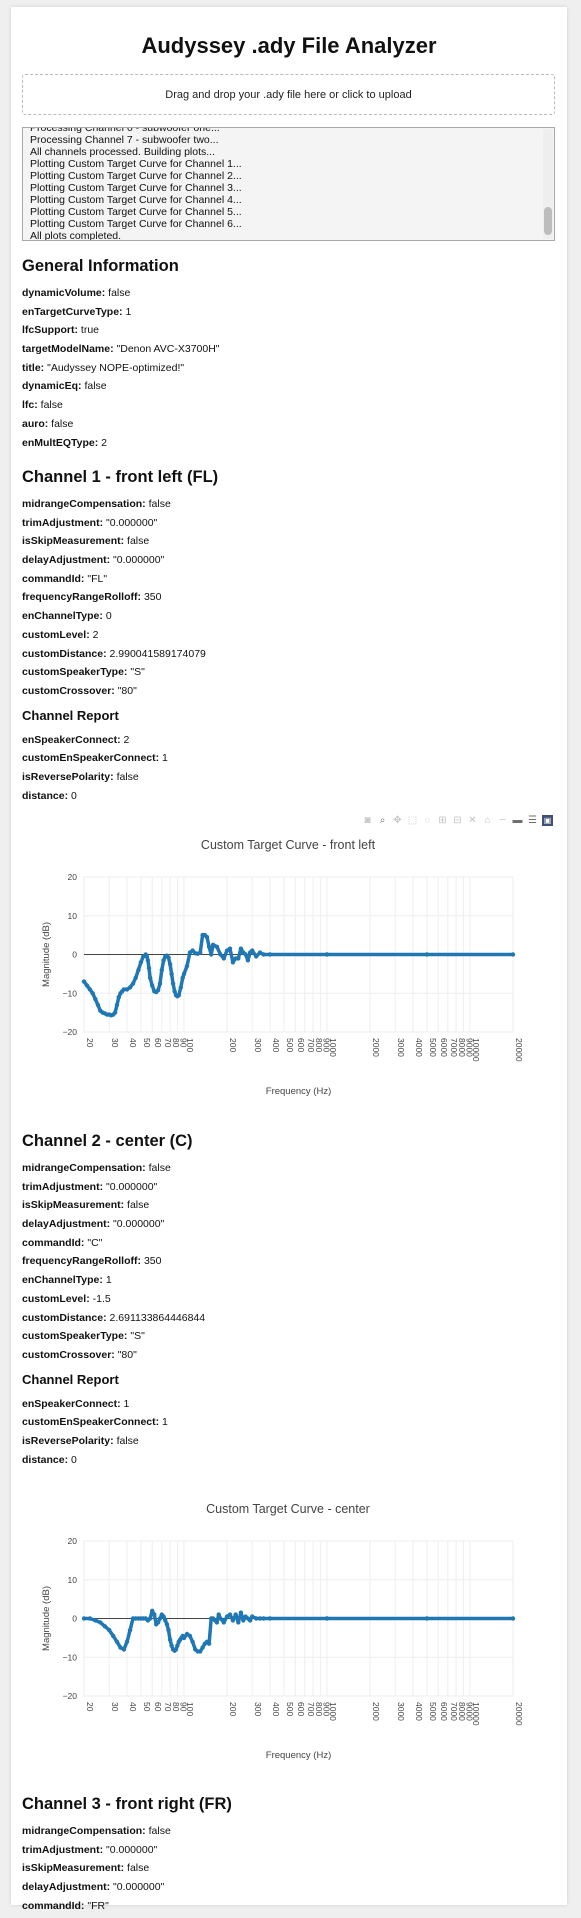 This screenshot has height=1918, width=581. Describe the element at coordinates (472, 820) in the screenshot. I see `autoscale-icon: ✕` at that location.